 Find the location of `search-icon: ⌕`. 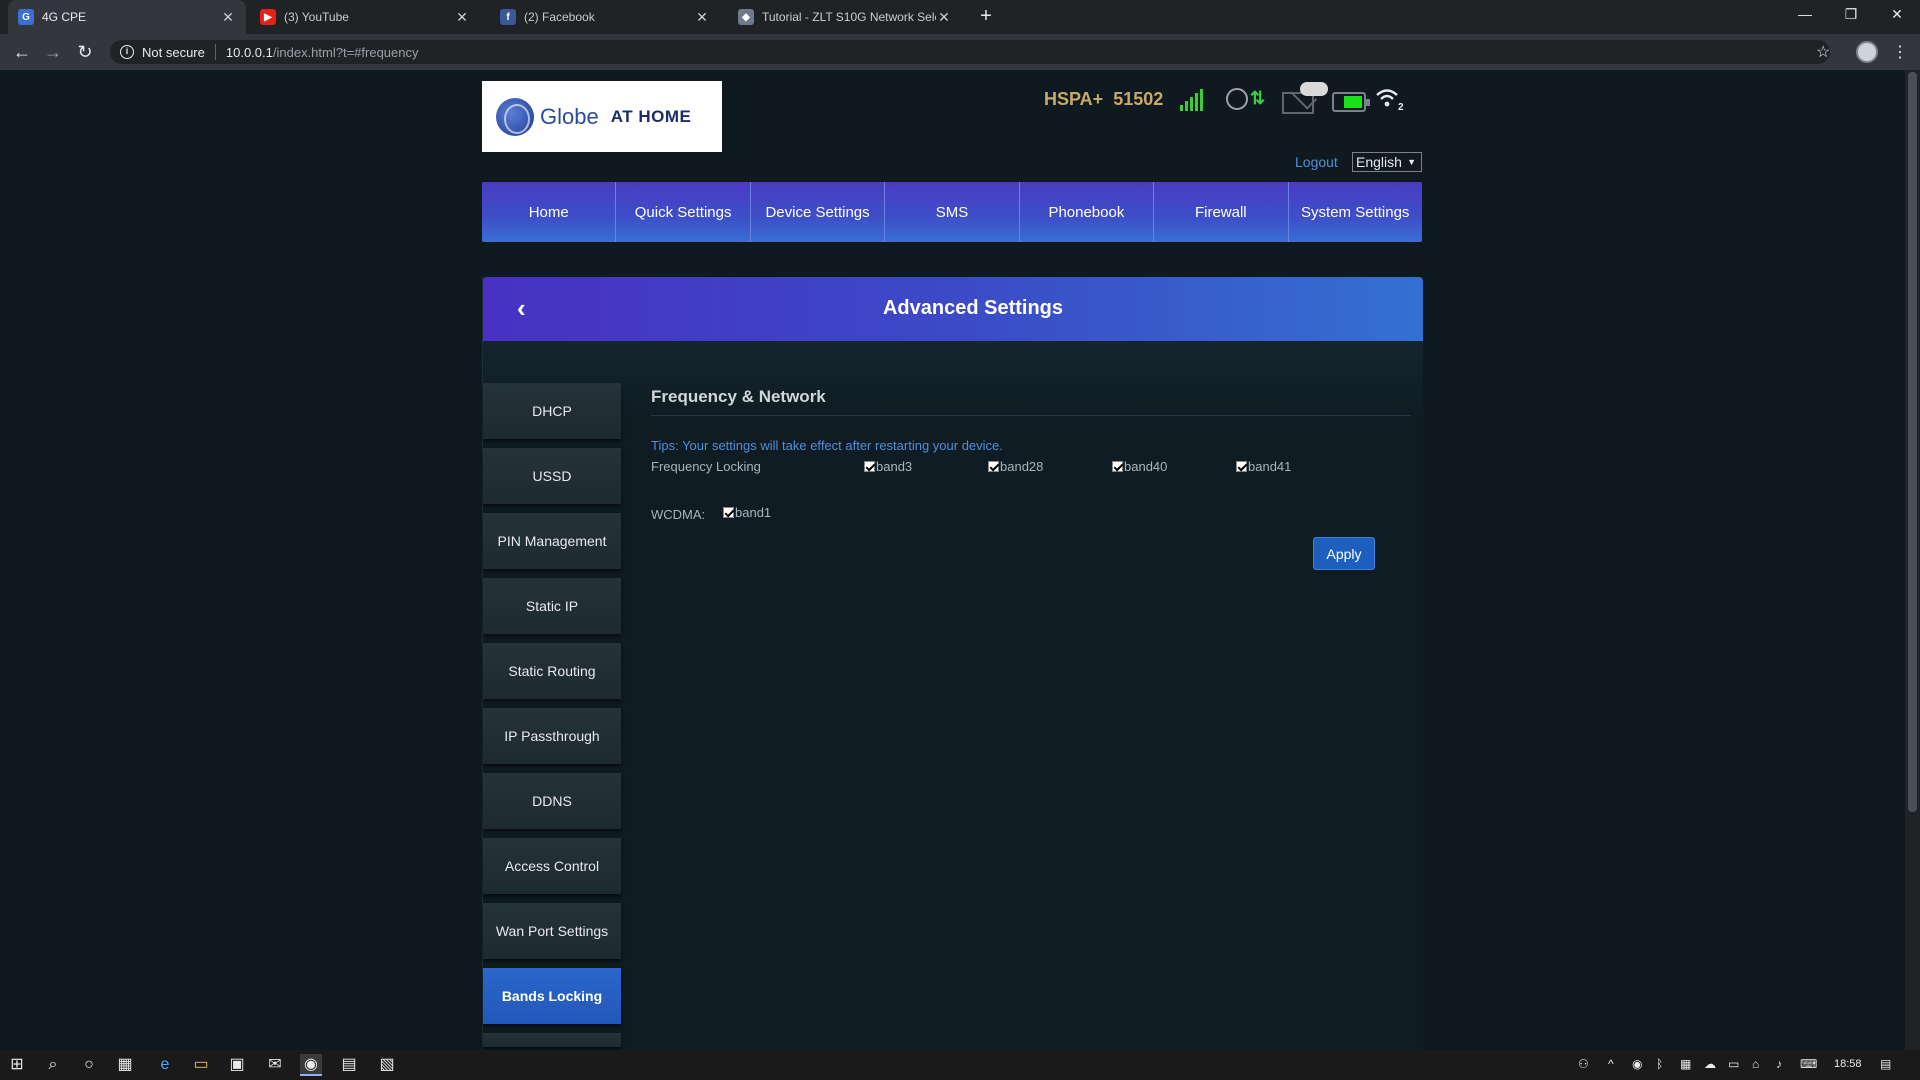

search-icon: ⌕ is located at coordinates (53, 1065).